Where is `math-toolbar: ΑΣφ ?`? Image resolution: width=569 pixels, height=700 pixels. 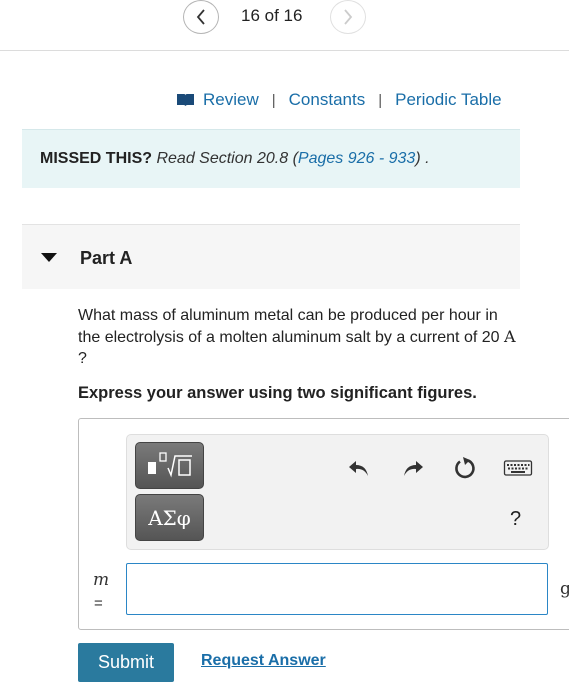
math-toolbar: ΑΣφ ? is located at coordinates (337, 492).